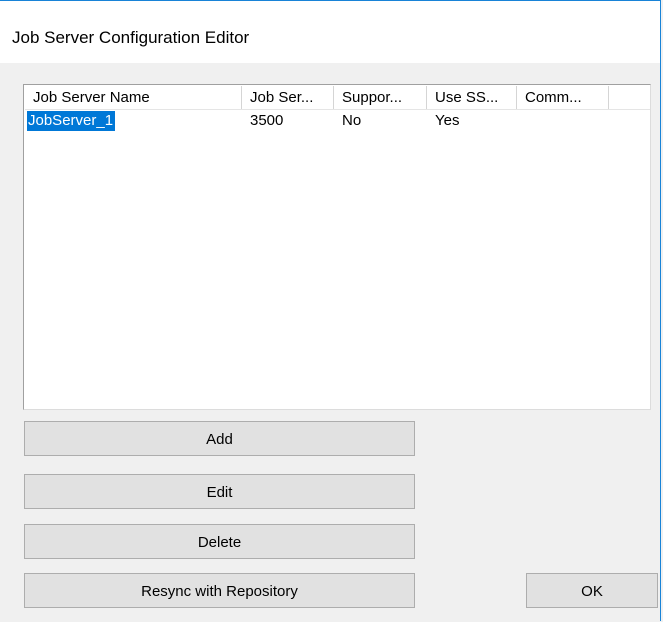 This screenshot has height=622, width=663. Describe the element at coordinates (447, 120) in the screenshot. I see `cell-use-ssl: Yes` at that location.